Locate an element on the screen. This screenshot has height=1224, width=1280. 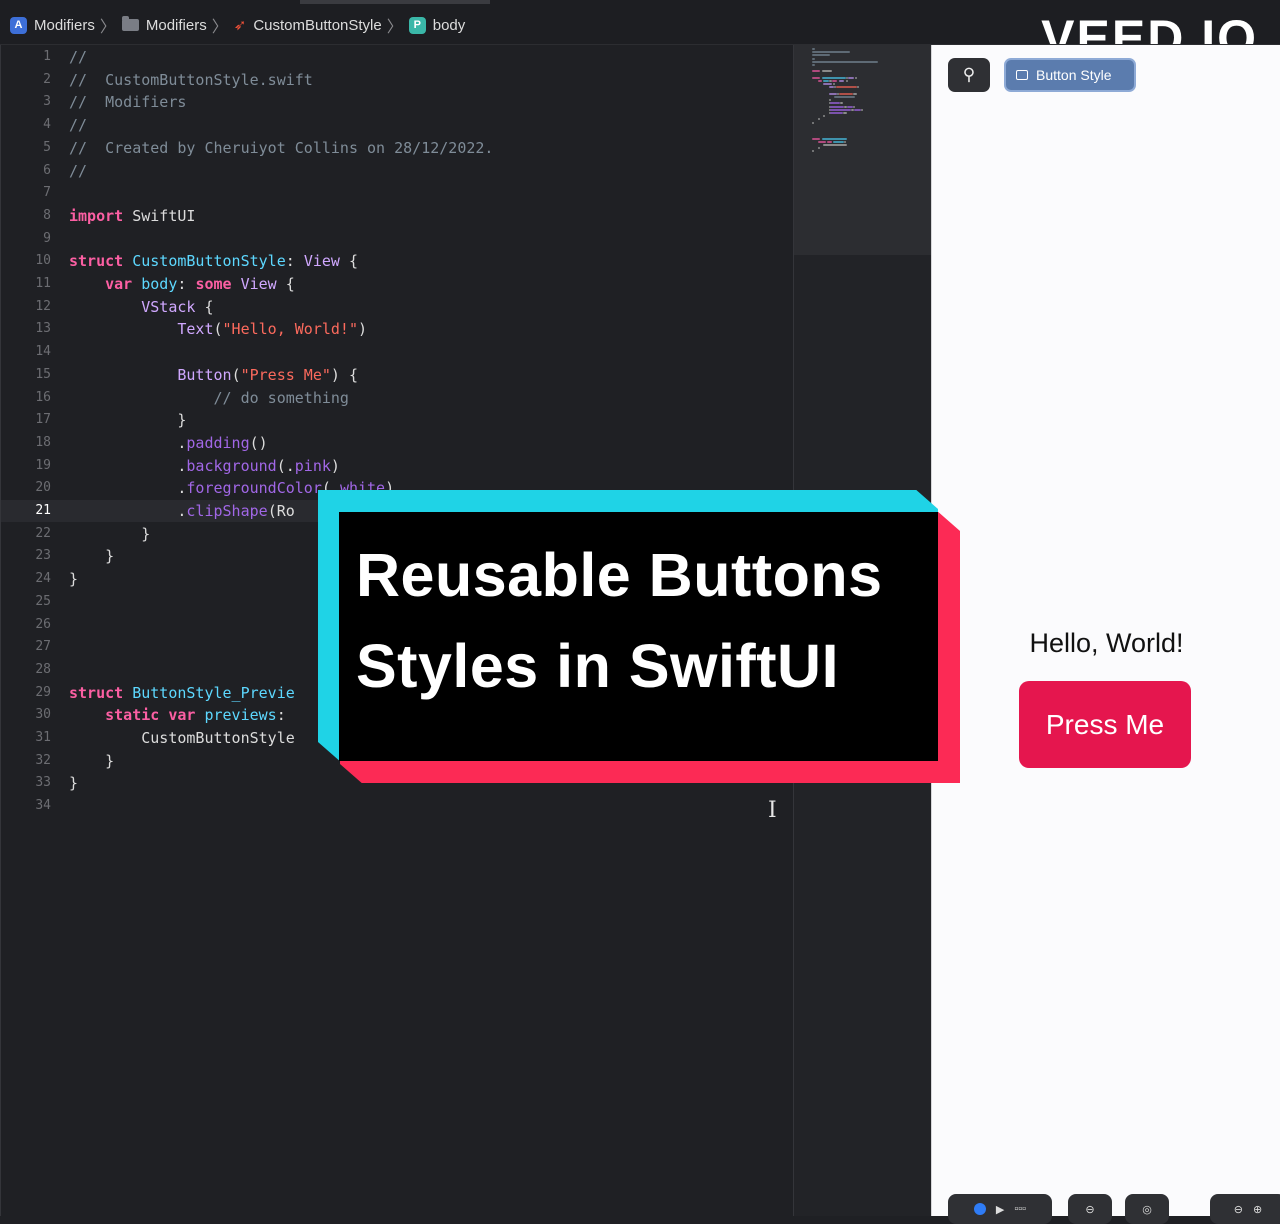
live-icon is located at coordinates (979, 1209).